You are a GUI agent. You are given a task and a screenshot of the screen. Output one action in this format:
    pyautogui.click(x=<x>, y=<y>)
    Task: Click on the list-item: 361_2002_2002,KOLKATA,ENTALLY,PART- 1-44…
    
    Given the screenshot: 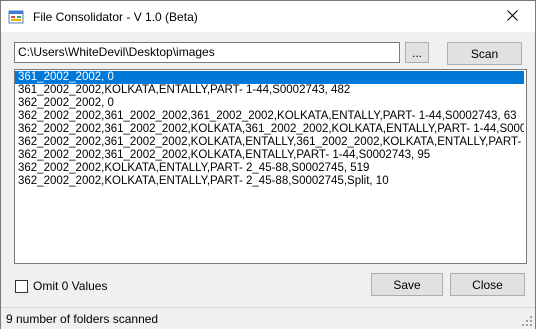 What is the action you would take?
    pyautogui.click(x=269, y=90)
    